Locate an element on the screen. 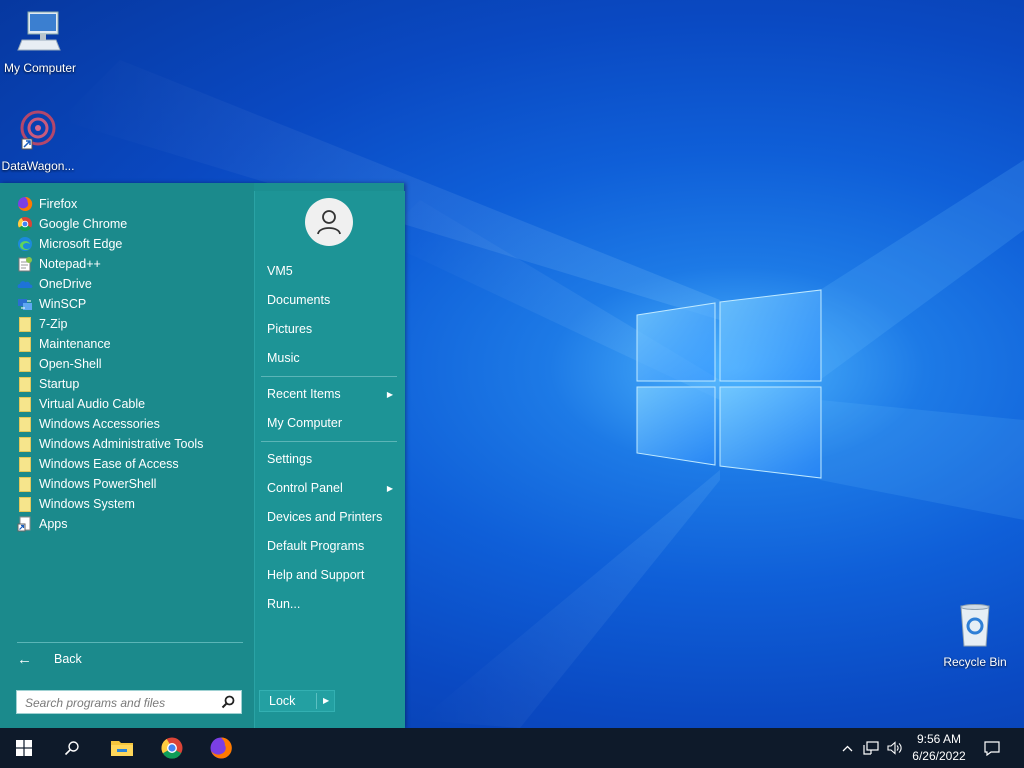 The image size is (1024, 768). network-icon is located at coordinates (871, 748).